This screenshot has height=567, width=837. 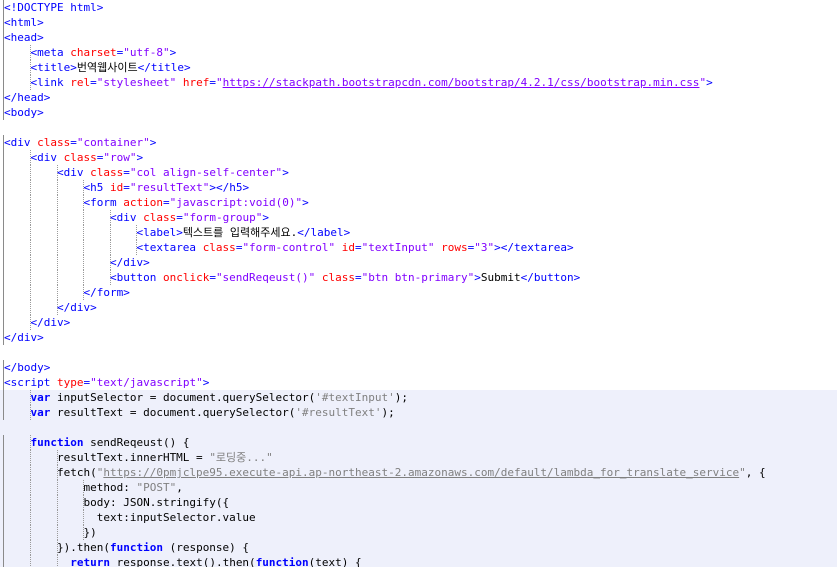 What do you see at coordinates (418, 7) in the screenshot?
I see `code-line: <!DOCTYPE html>` at bounding box center [418, 7].